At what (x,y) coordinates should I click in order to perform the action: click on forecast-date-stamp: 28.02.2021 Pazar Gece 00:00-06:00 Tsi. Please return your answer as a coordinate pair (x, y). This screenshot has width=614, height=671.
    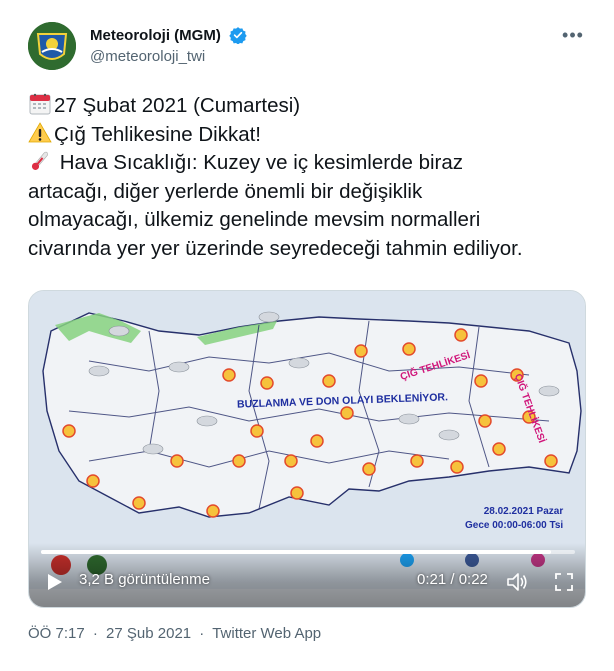
    Looking at the image, I should click on (514, 519).